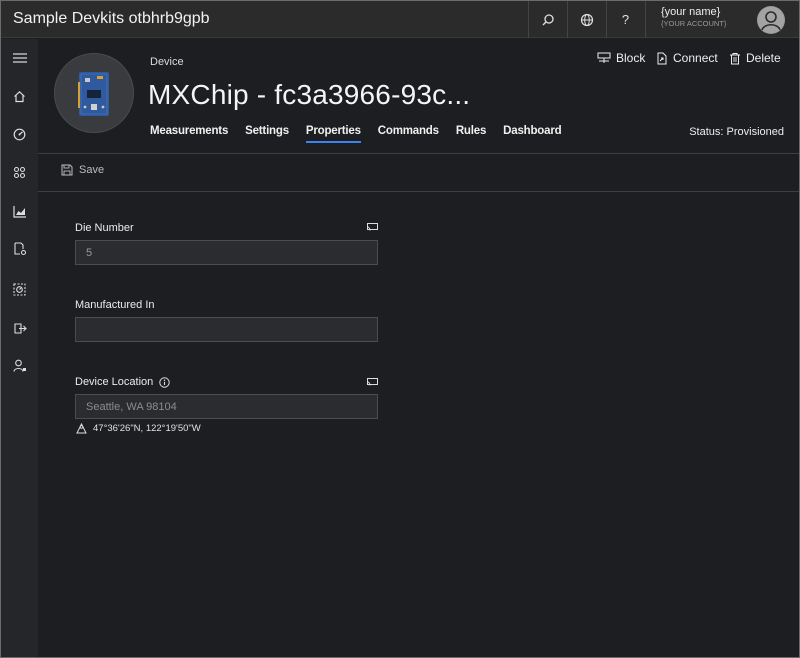 The width and height of the screenshot is (800, 658). Describe the element at coordinates (67, 170) in the screenshot. I see `save-icon` at that location.